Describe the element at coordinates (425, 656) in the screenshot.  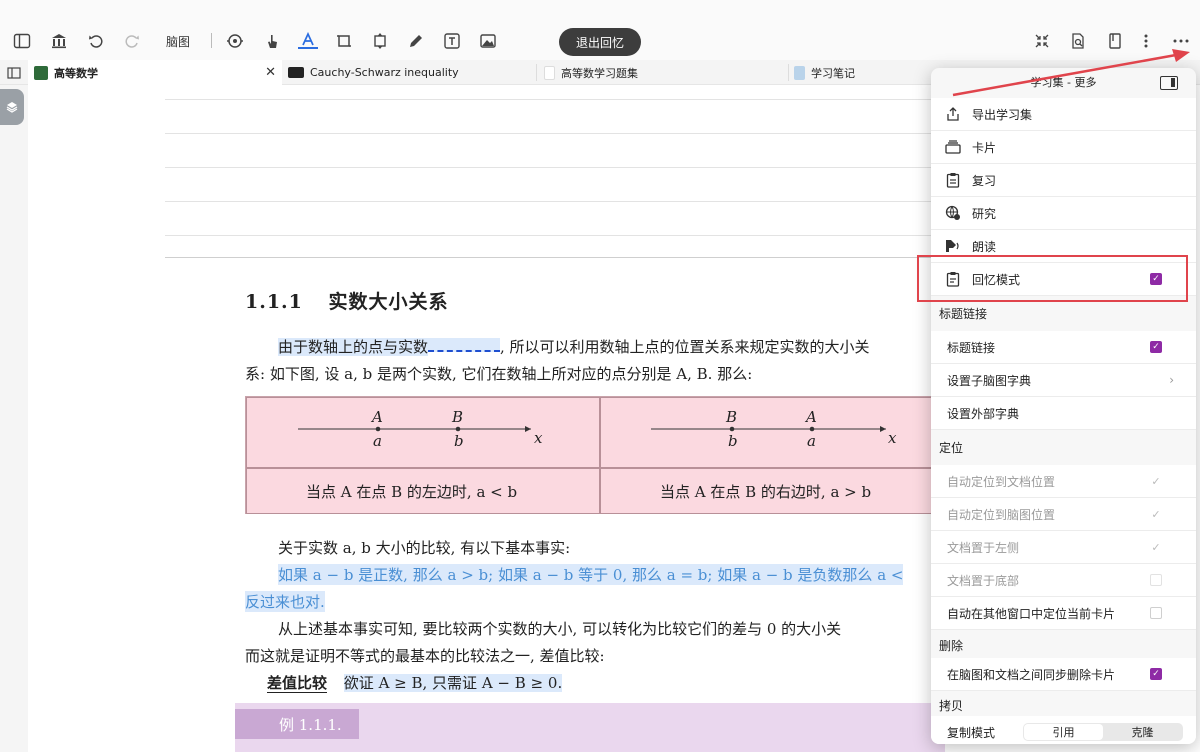
I see `paragraph-line: 而这就是证明不等式的最基本的比较法之一, 差值比较:` at that location.